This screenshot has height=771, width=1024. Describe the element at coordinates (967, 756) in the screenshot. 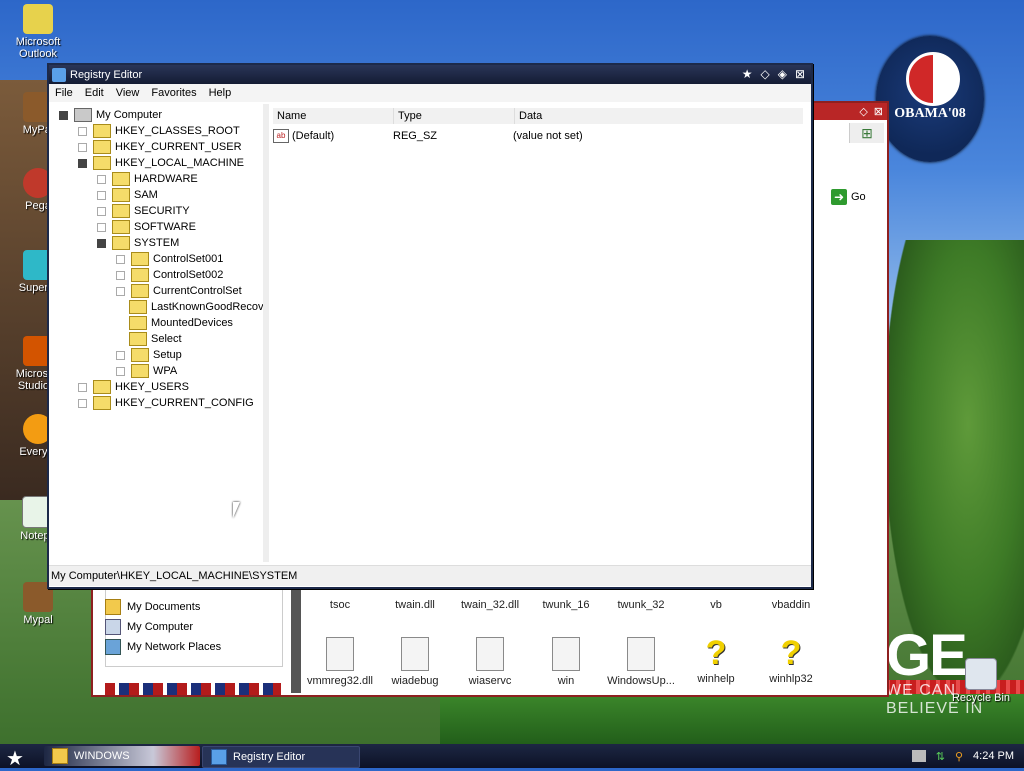

I see `system-tray: ⇅ ⚲ 4:24 PM` at that location.